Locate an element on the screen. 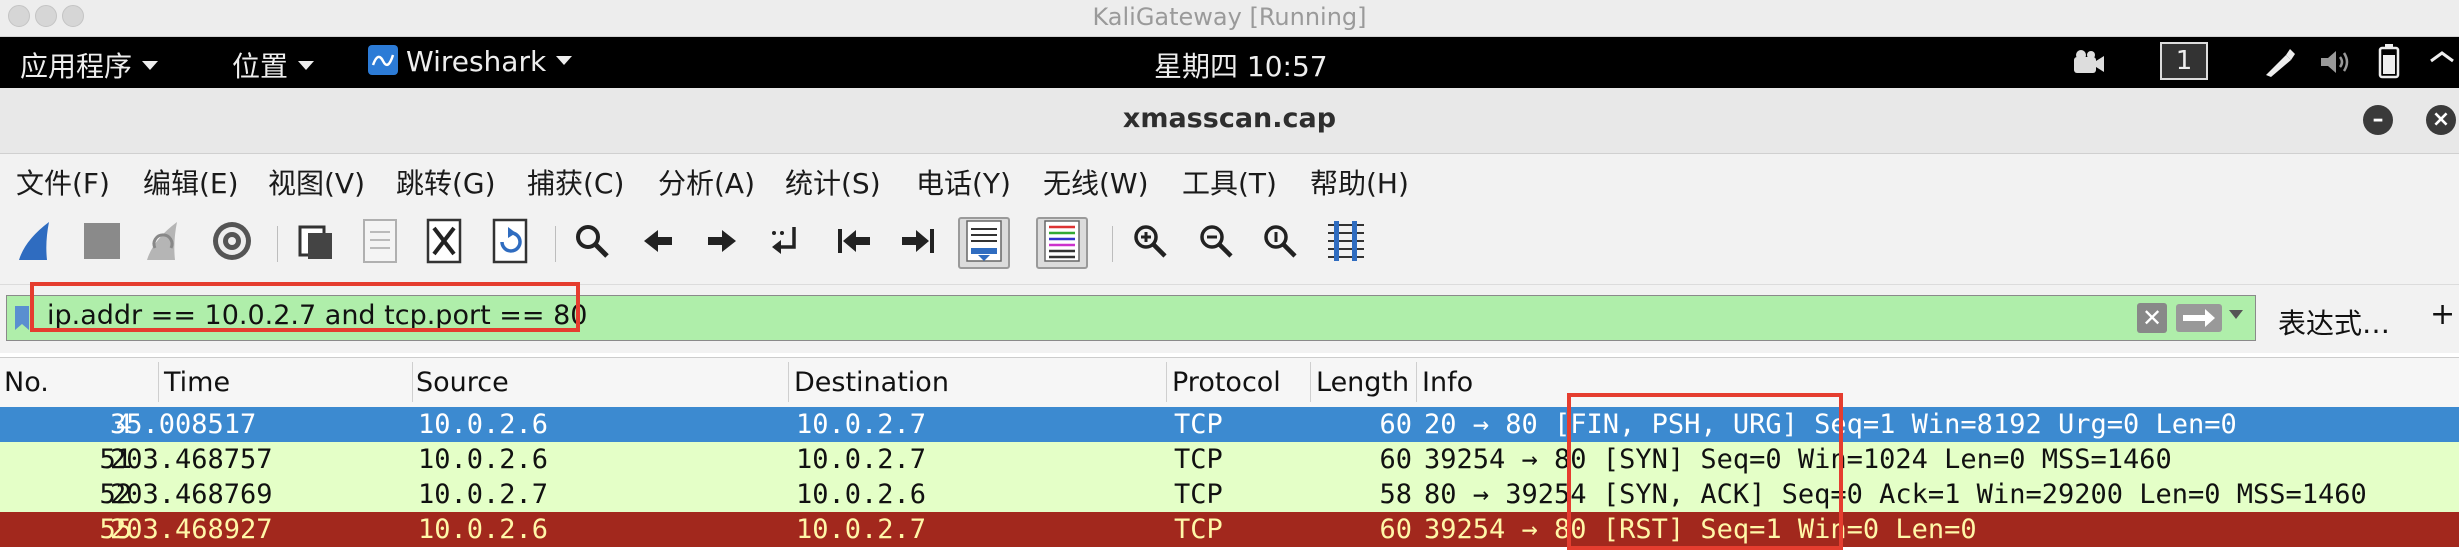 The image size is (2459, 550). app-menu-label: Wireshark is located at coordinates (476, 61).